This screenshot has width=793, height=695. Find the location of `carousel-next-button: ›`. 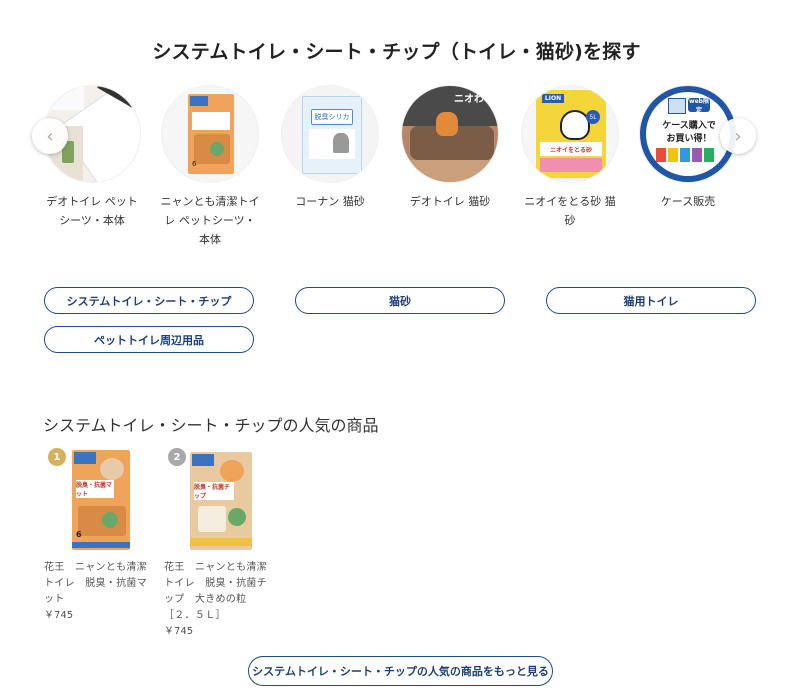

carousel-next-button: › is located at coordinates (738, 136).